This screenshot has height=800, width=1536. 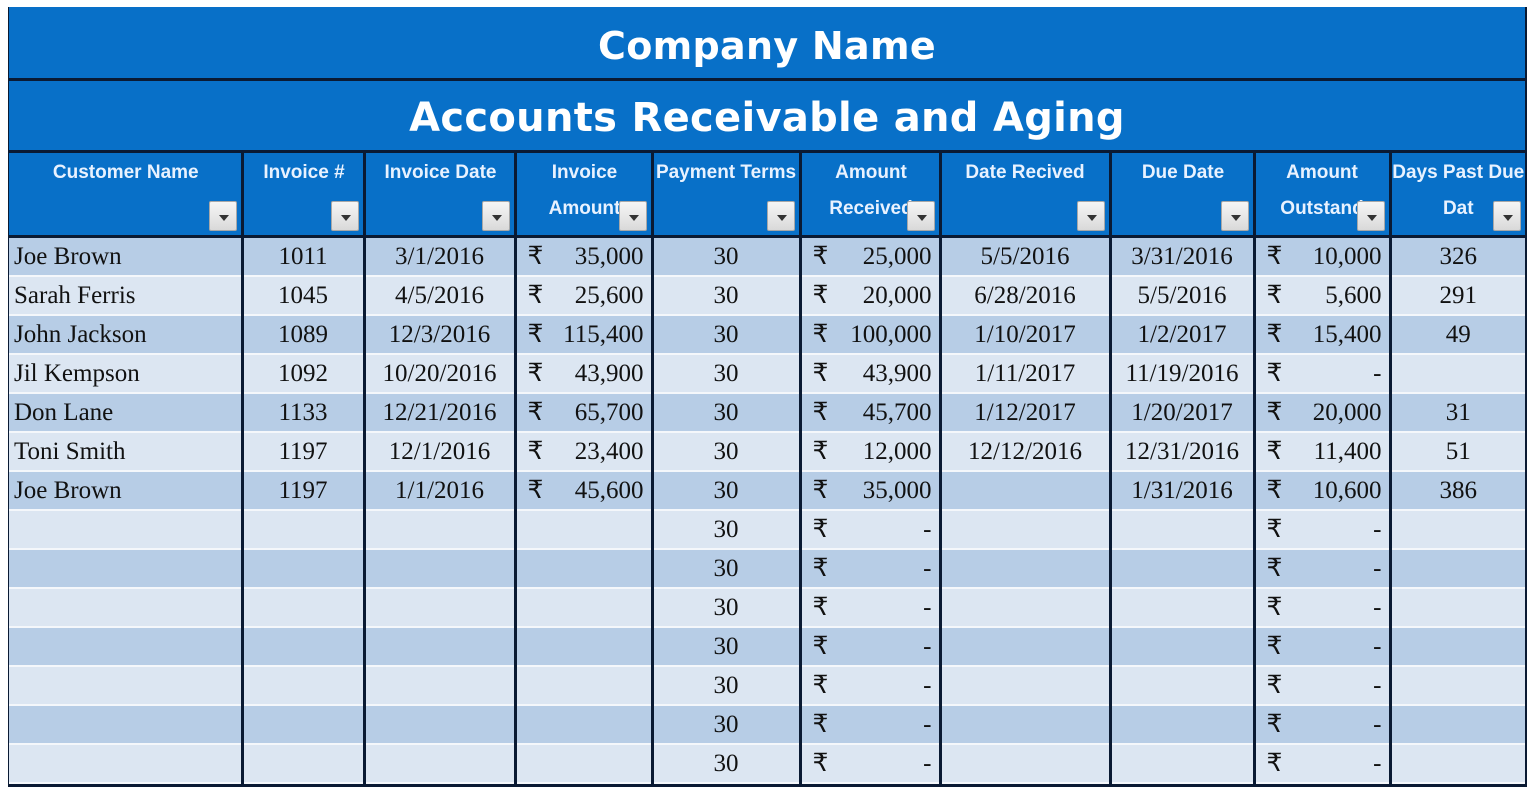 I want to click on cell-invoice-date: 1/1/2016, so click(x=440, y=491).